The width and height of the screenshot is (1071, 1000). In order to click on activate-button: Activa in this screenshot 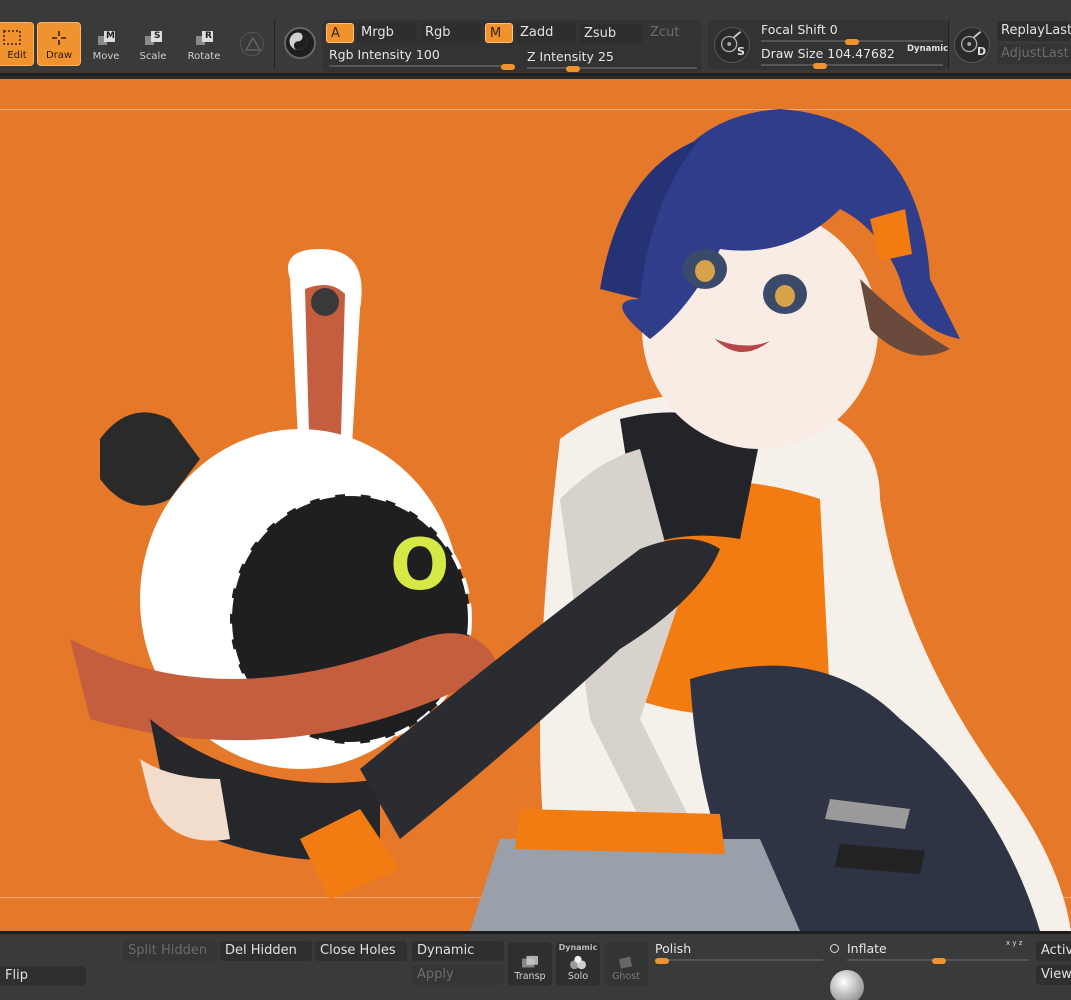, I will do `click(1053, 951)`.